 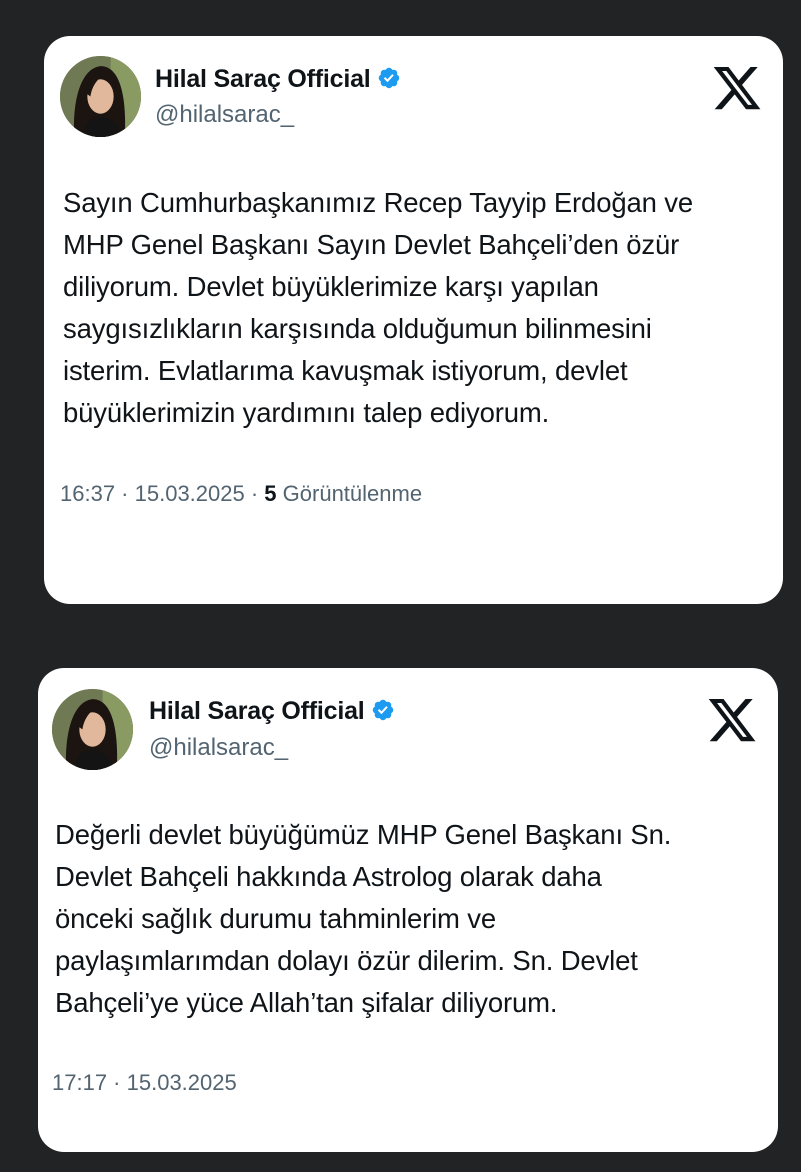 What do you see at coordinates (79, 1082) in the screenshot?
I see `tweet-time: 17:17` at bounding box center [79, 1082].